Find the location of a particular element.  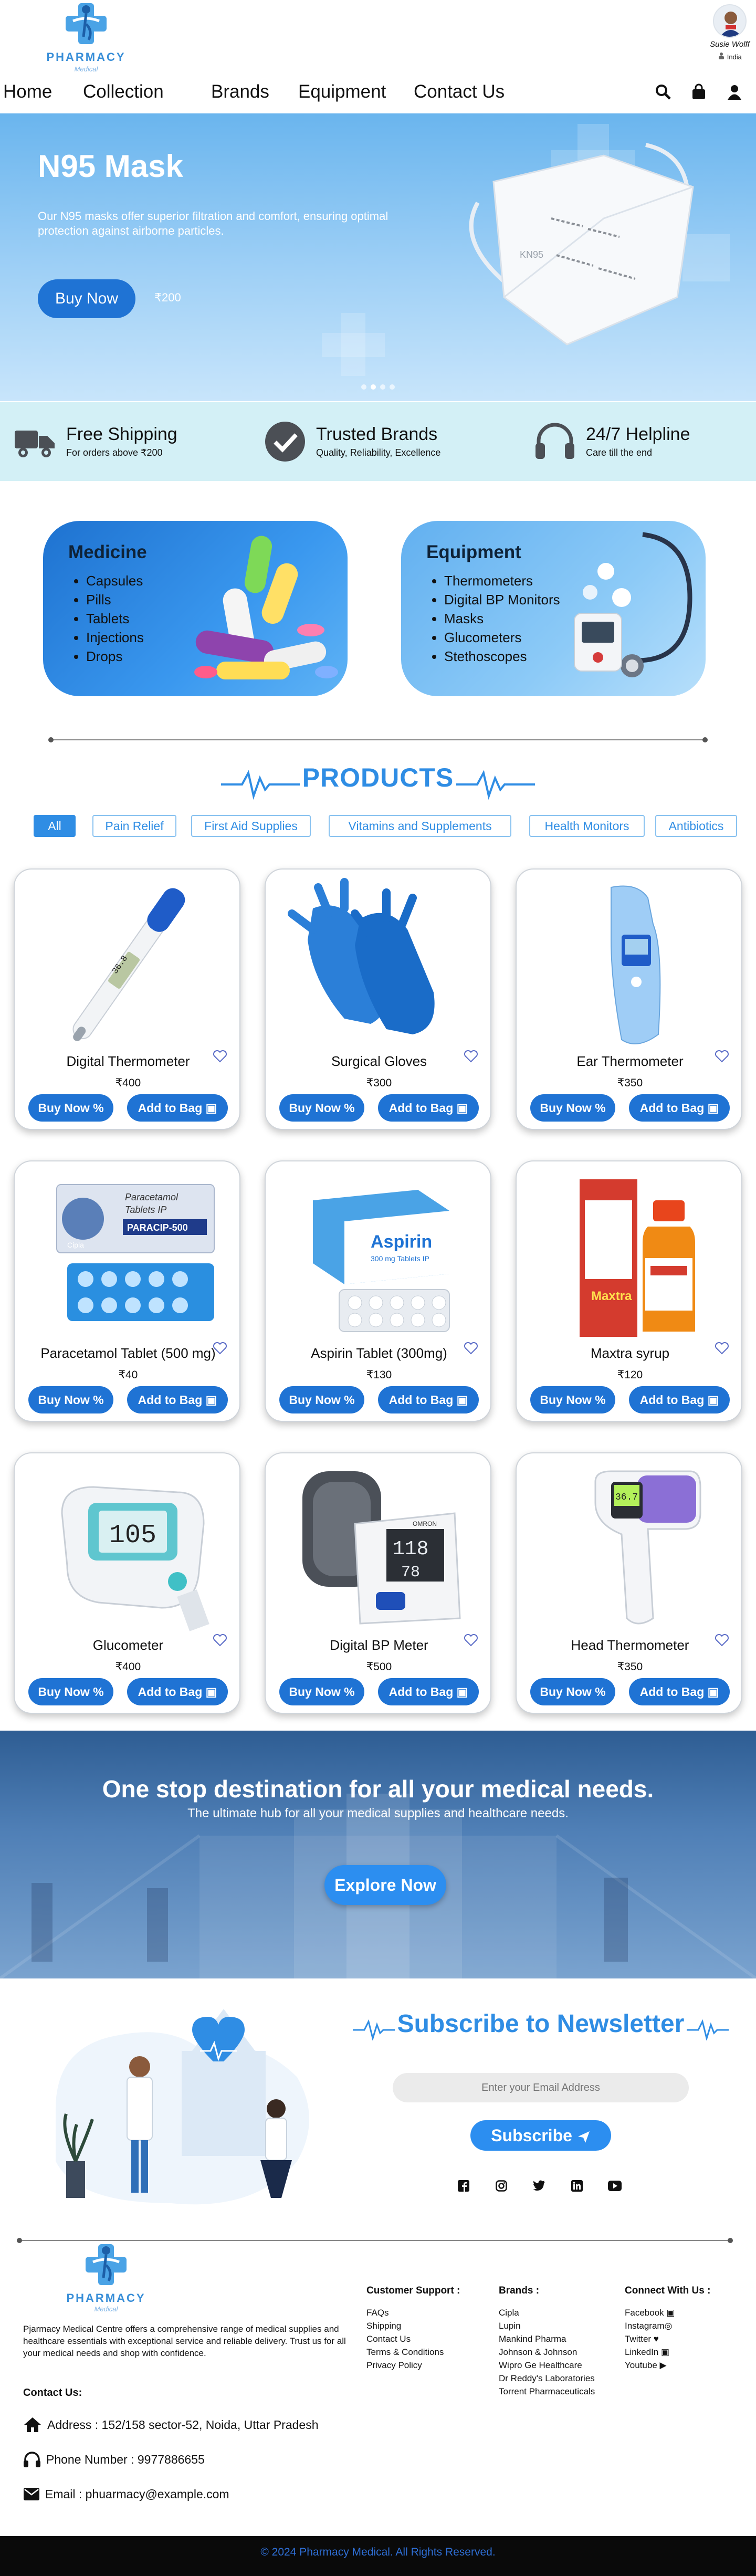

explore-now-button: Explore Now is located at coordinates (385, 1885).